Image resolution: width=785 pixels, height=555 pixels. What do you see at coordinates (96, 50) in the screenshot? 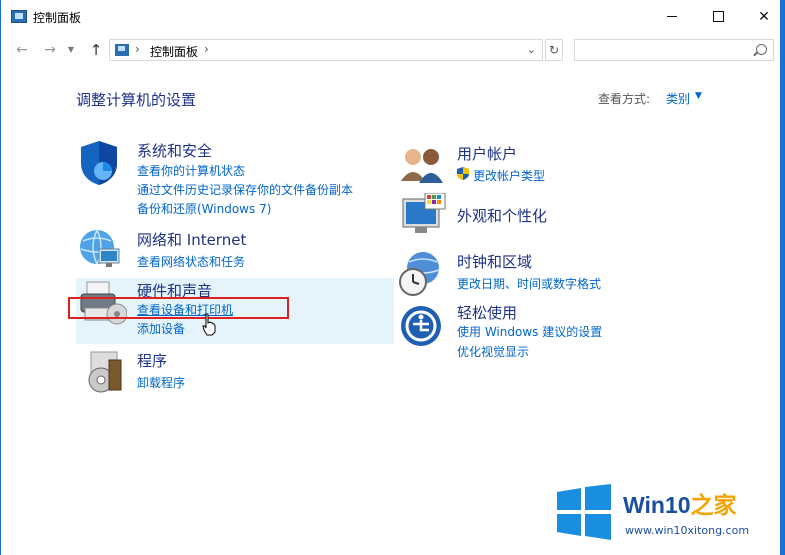
I see `up-button: ↑` at bounding box center [96, 50].